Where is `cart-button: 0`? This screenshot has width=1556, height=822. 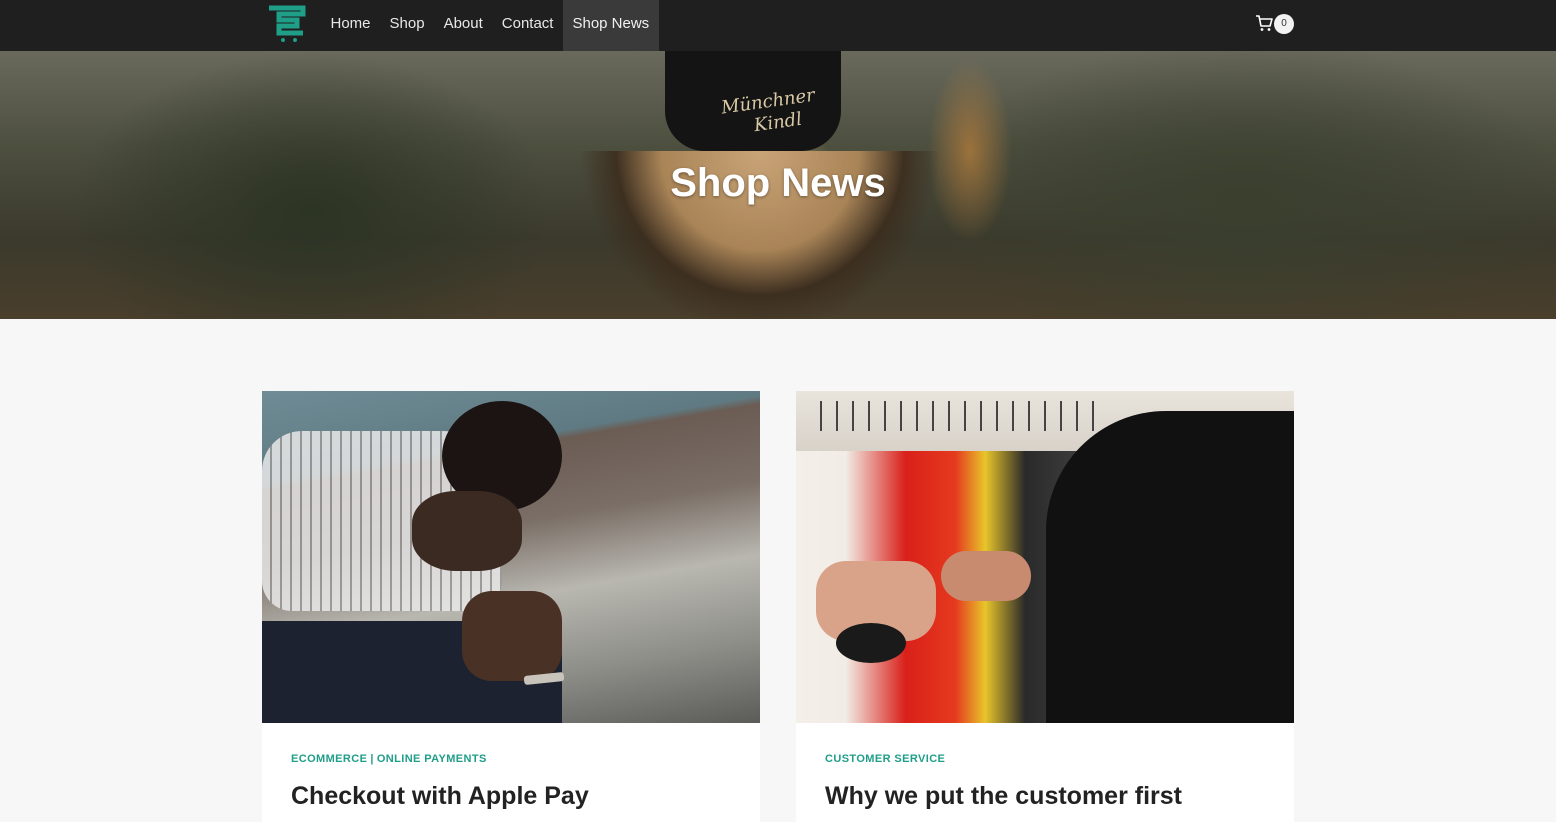 cart-button: 0 is located at coordinates (1276, 24).